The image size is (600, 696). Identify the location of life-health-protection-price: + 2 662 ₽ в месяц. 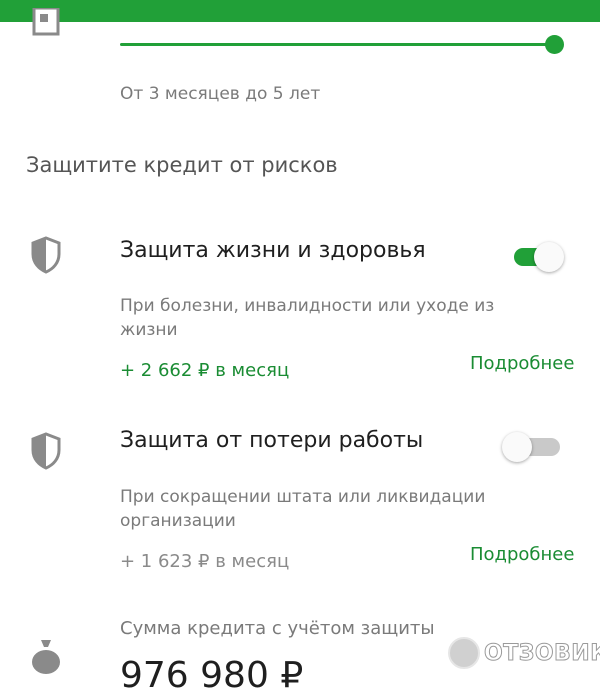
(205, 370).